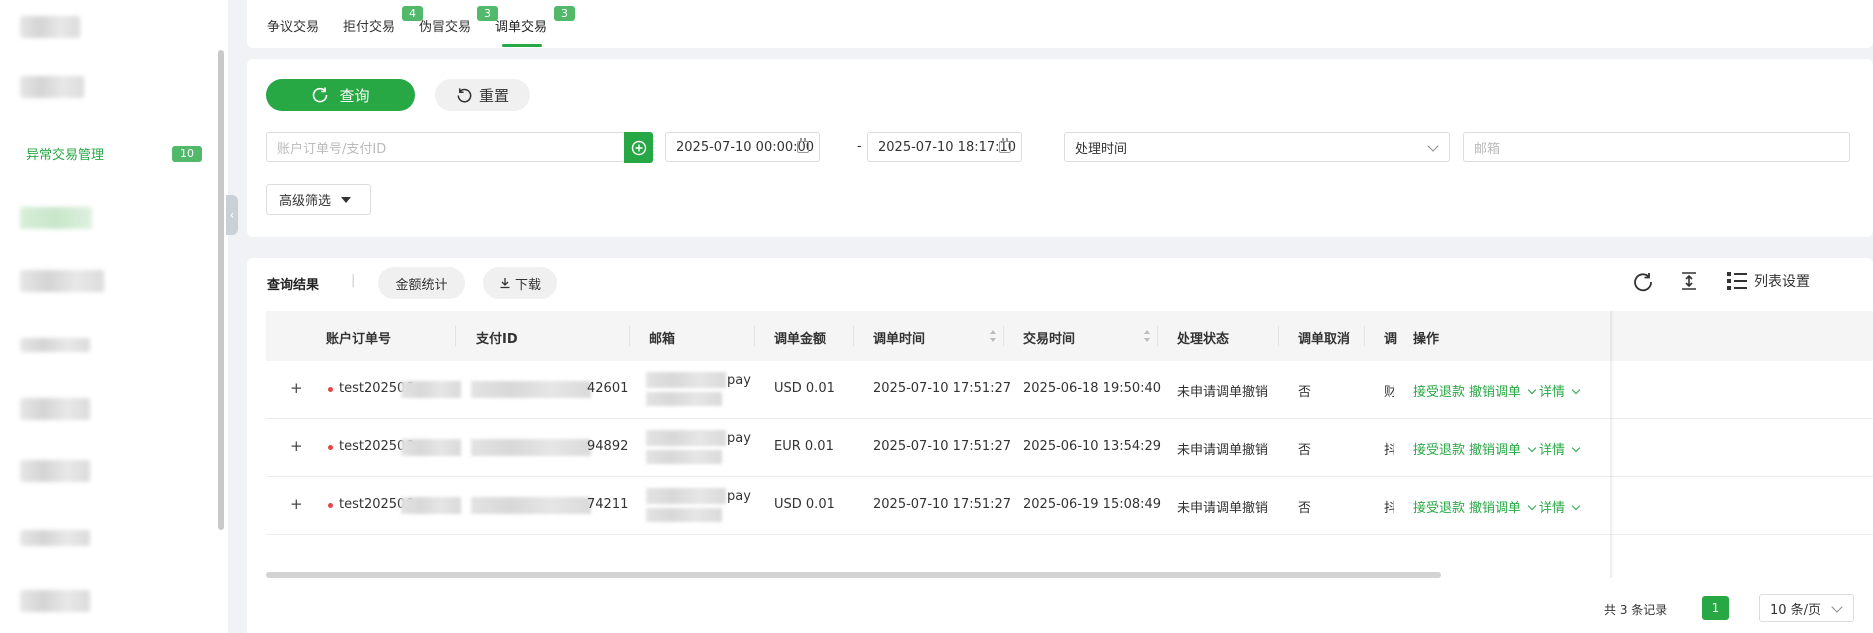  I want to click on time-type-select: 处理时间, so click(1257, 147).